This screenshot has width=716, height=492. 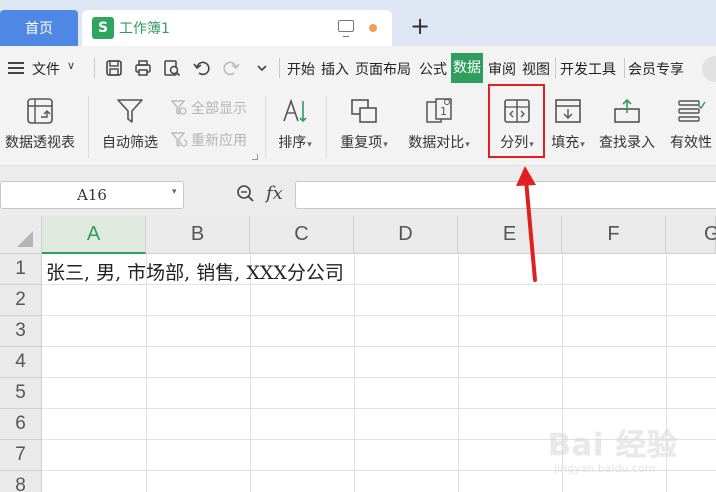 I want to click on red-pointer-arrow-icon, so click(x=526, y=224).